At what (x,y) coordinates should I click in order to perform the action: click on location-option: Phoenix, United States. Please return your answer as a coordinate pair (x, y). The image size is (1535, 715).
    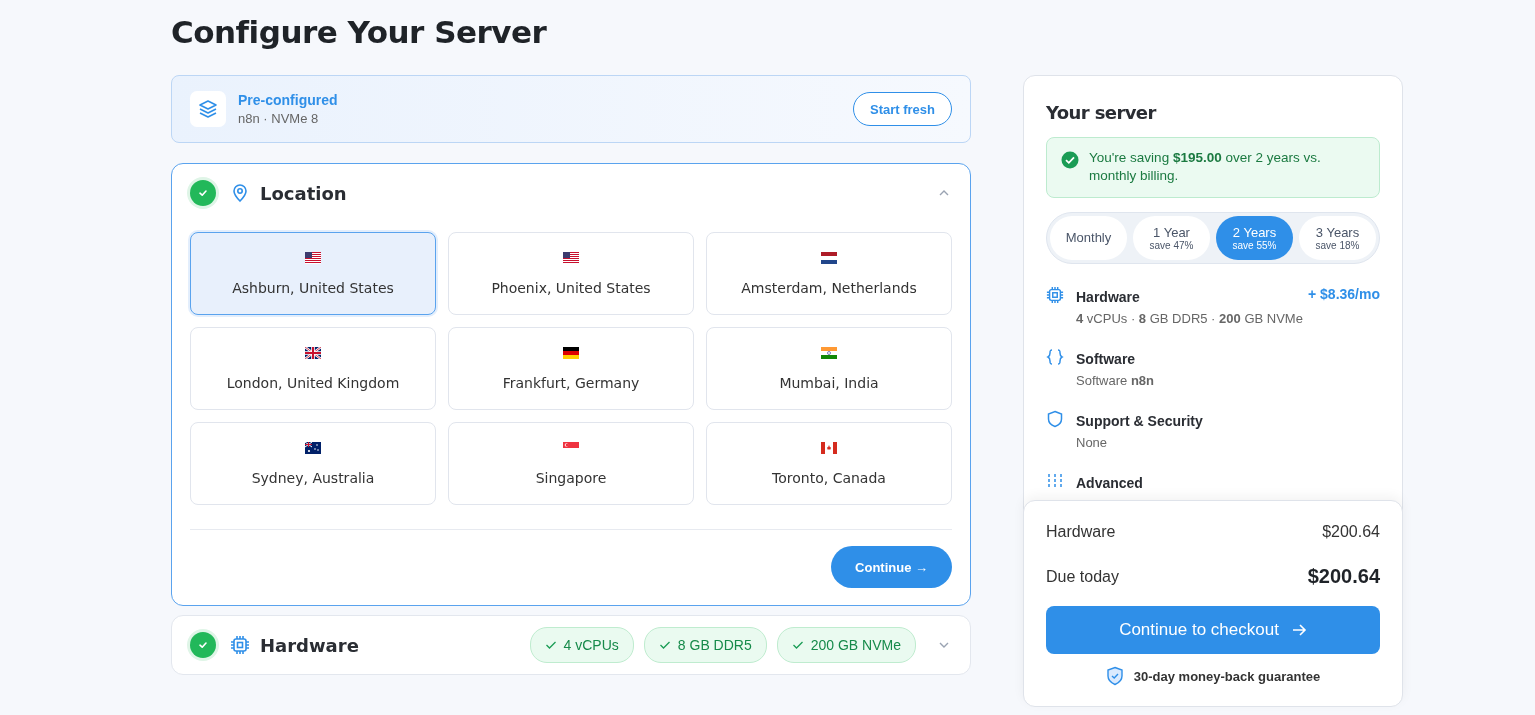
    Looking at the image, I should click on (571, 274).